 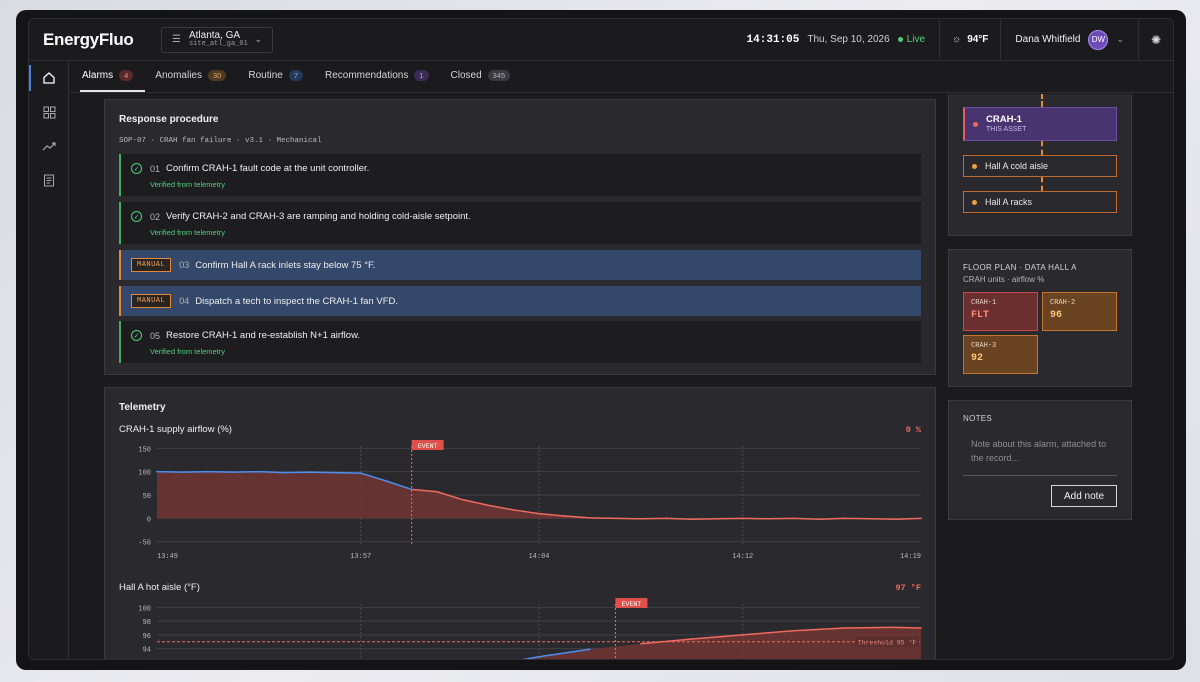 I want to click on chart-title: CRAH-1 supply airflow (%), so click(x=175, y=429).